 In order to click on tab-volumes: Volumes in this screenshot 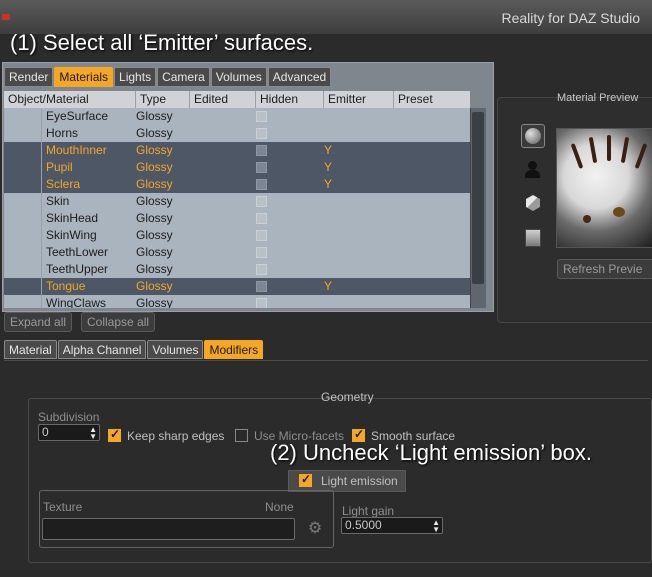, I will do `click(238, 77)`.